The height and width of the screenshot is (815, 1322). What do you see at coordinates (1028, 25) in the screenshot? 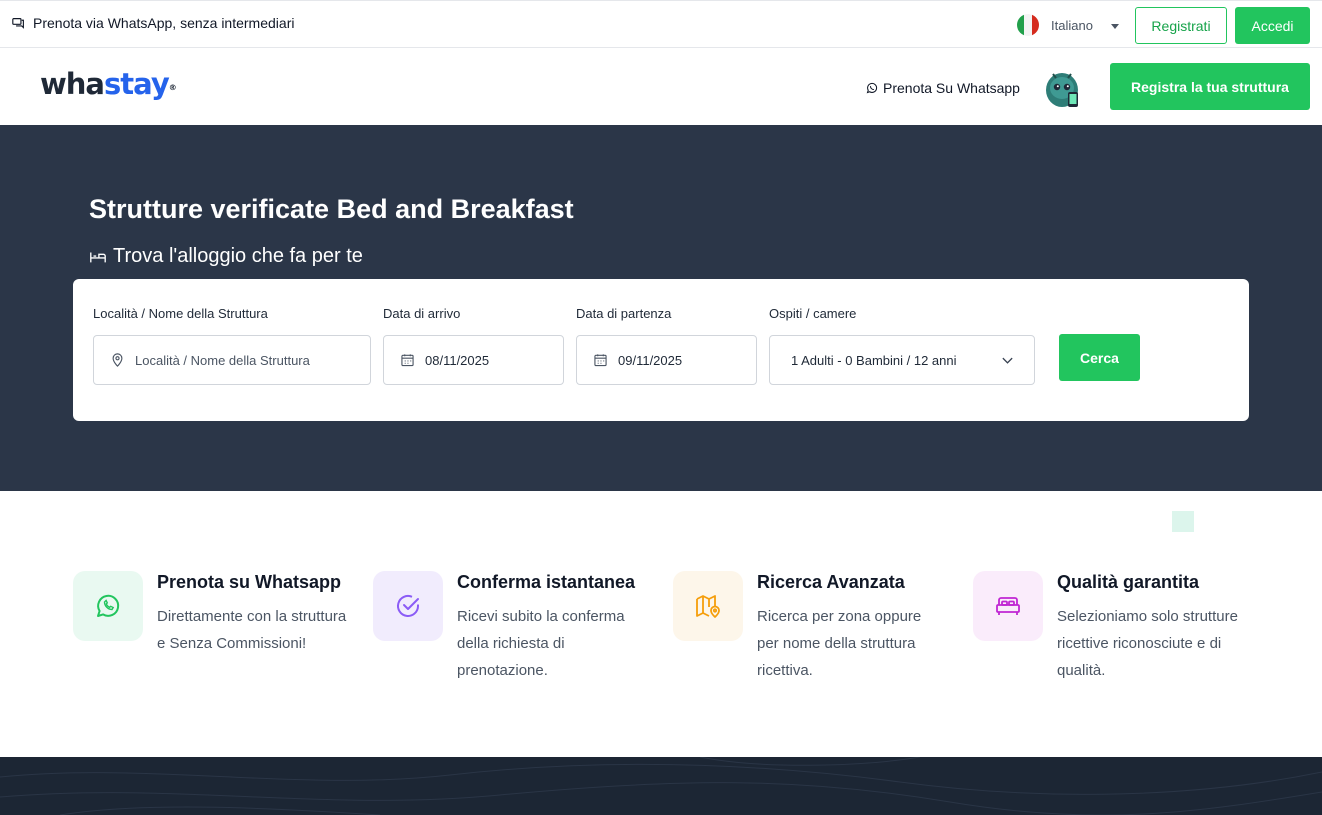
I see `italy-flag-icon` at bounding box center [1028, 25].